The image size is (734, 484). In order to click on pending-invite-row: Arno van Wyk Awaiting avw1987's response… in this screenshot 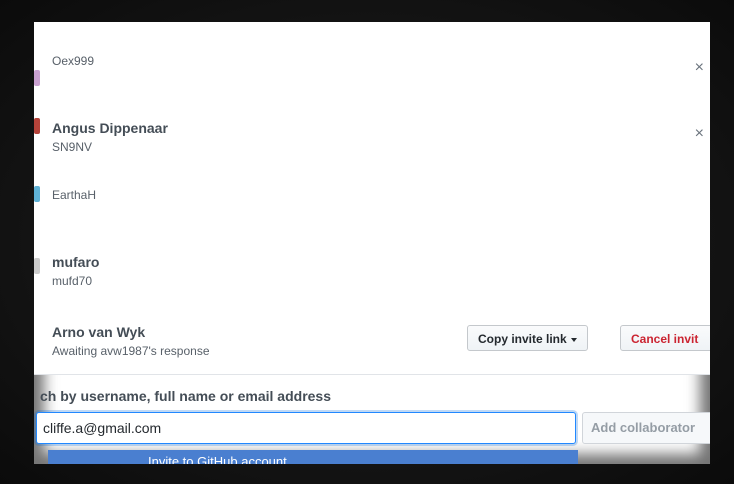, I will do `click(372, 339)`.